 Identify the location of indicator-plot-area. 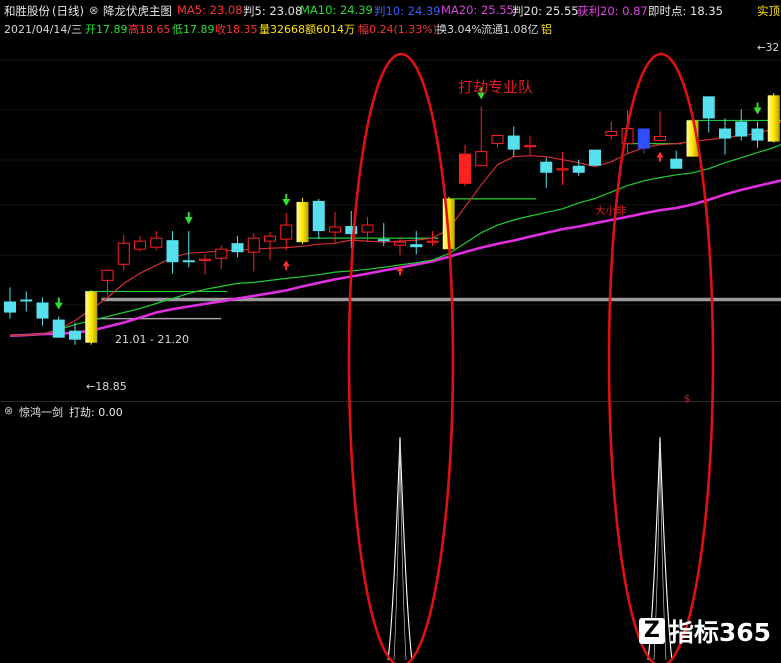
(530, 549).